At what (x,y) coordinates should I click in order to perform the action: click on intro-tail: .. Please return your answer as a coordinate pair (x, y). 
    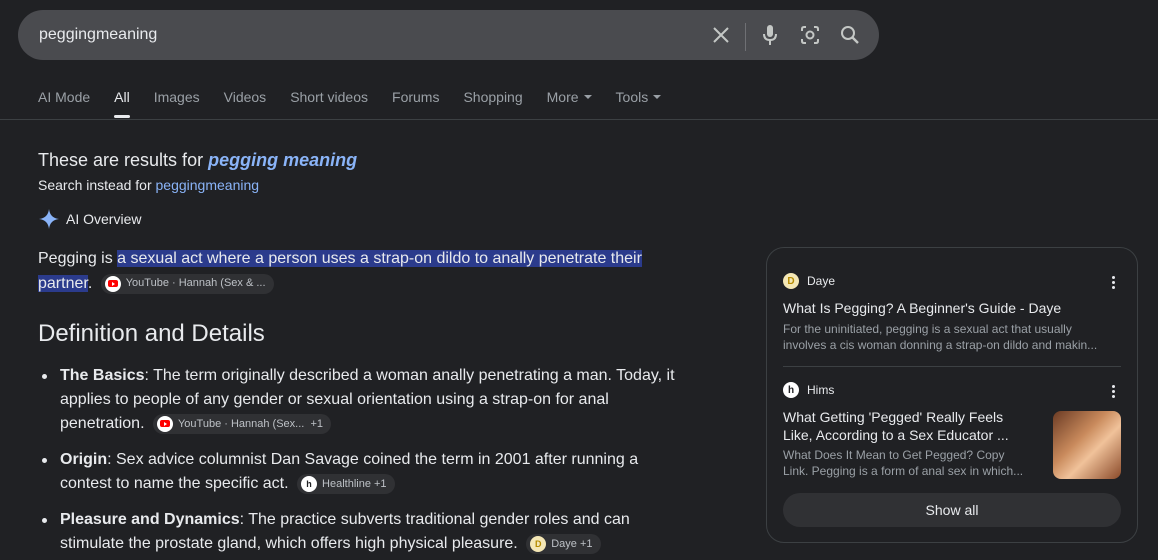
    Looking at the image, I should click on (90, 283).